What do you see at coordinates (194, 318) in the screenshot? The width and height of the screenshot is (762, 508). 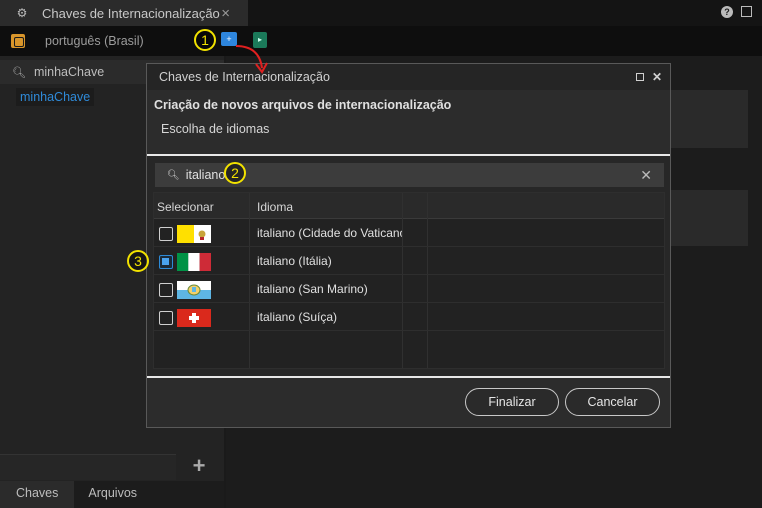 I see `switzerland-flag-icon` at bounding box center [194, 318].